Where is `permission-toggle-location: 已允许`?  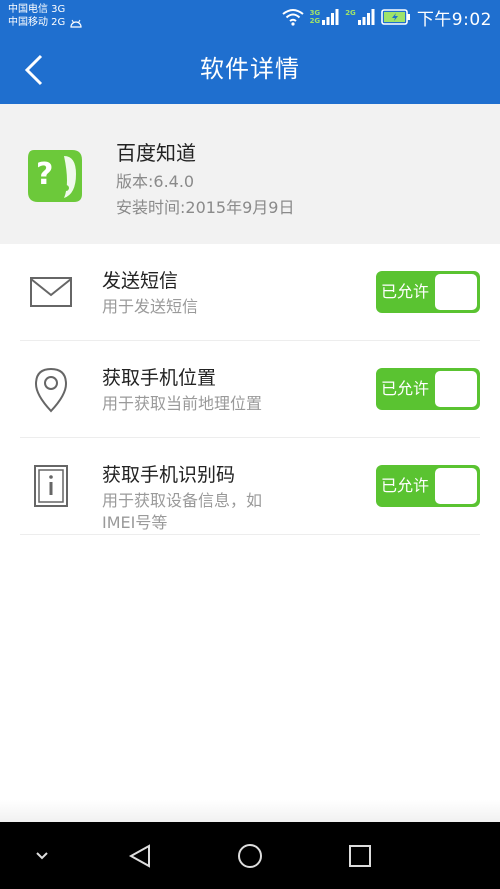 permission-toggle-location: 已允许 is located at coordinates (428, 389).